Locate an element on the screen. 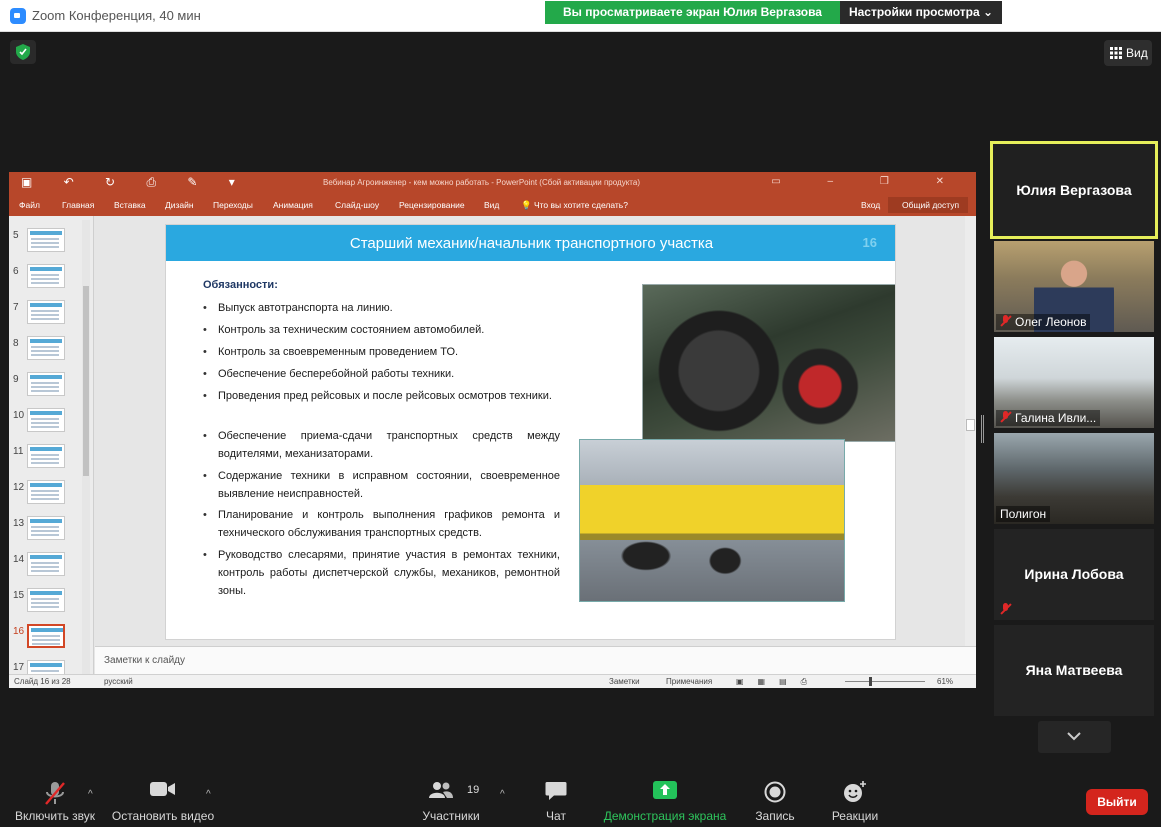 The image size is (1161, 827). zoom-level: 61% is located at coordinates (945, 681).